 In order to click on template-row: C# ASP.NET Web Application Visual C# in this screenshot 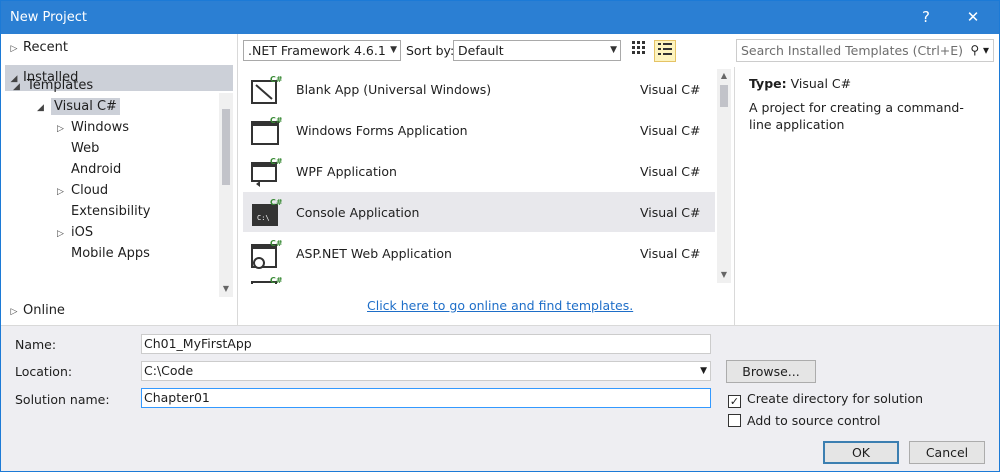, I will do `click(479, 253)`.